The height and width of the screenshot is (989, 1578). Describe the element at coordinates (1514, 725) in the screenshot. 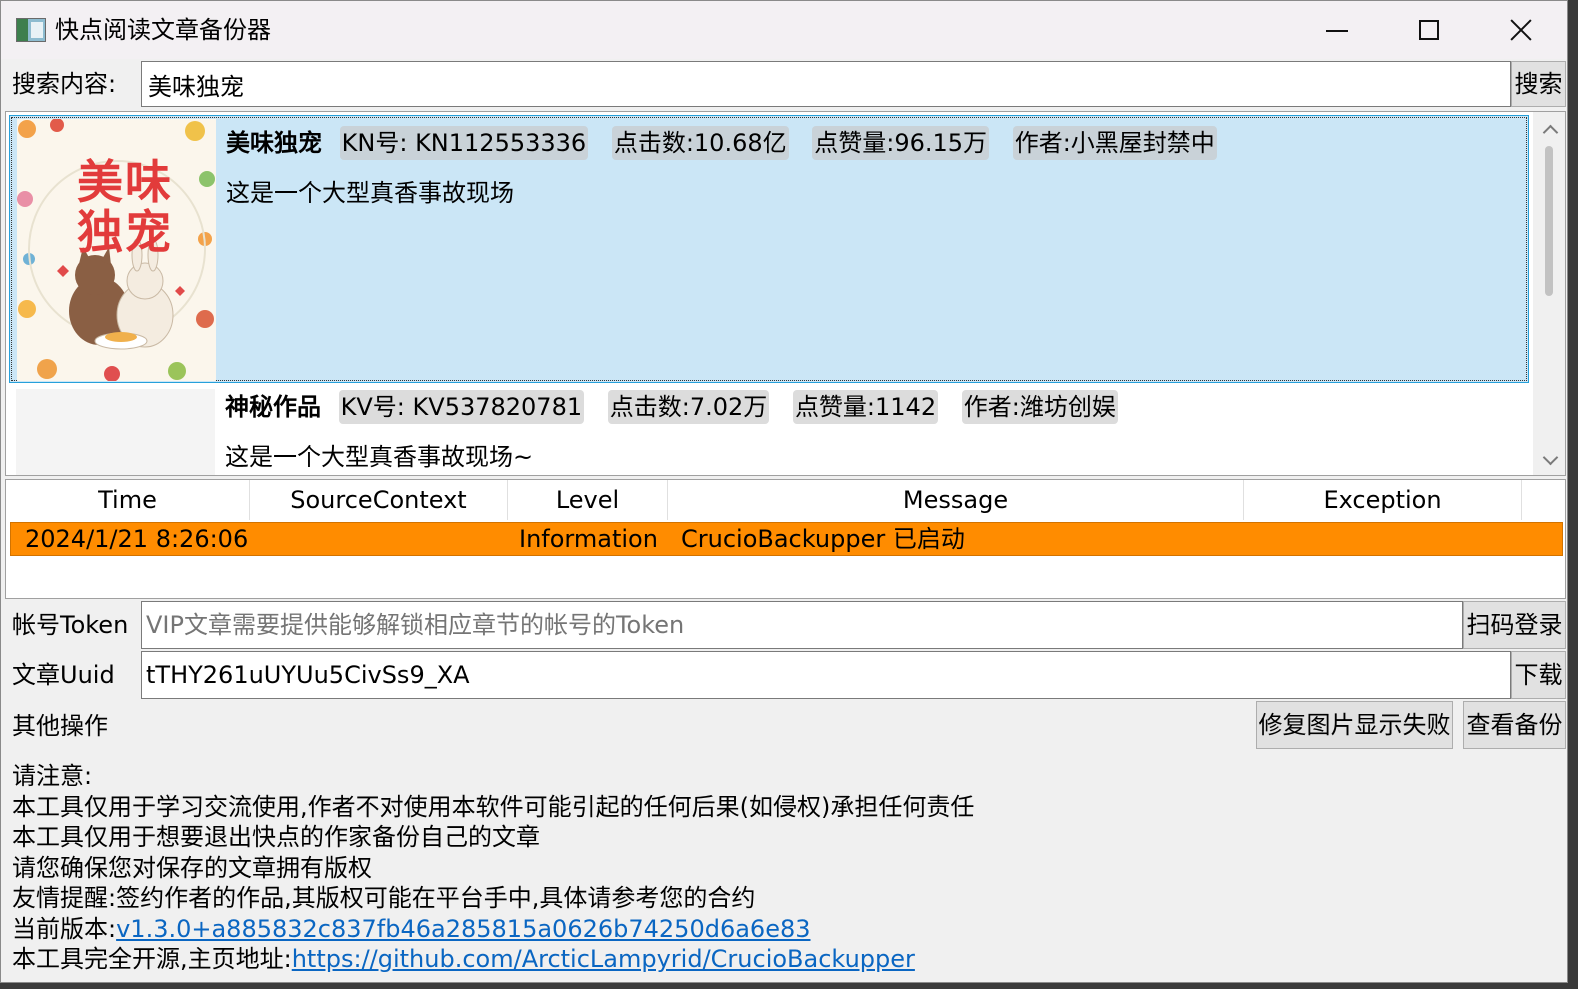

I see `view-backup-button: 查看备份` at that location.